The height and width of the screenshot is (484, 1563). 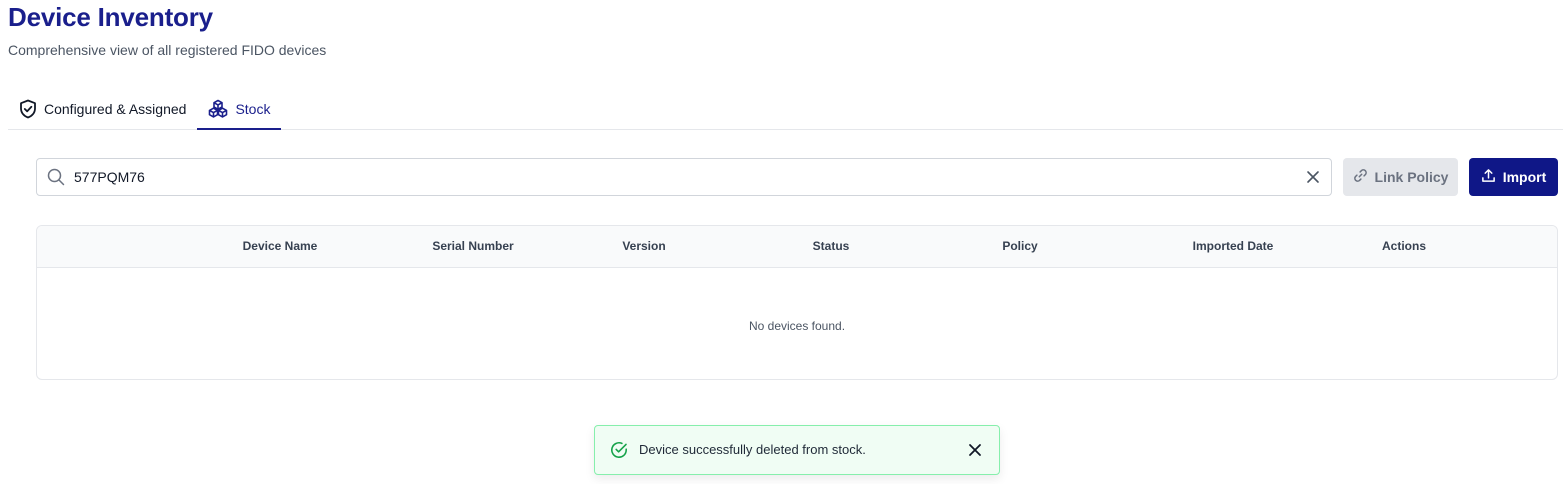 I want to click on clear-search-icon, so click(x=1313, y=179).